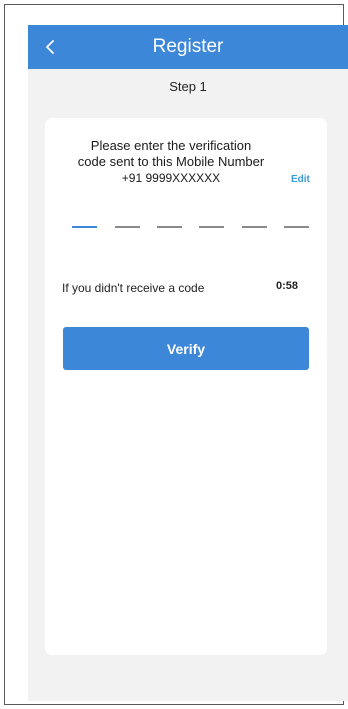 The height and width of the screenshot is (709, 348). Describe the element at coordinates (171, 178) in the screenshot. I see `phone-number: +91 9999XXXXXX` at that location.